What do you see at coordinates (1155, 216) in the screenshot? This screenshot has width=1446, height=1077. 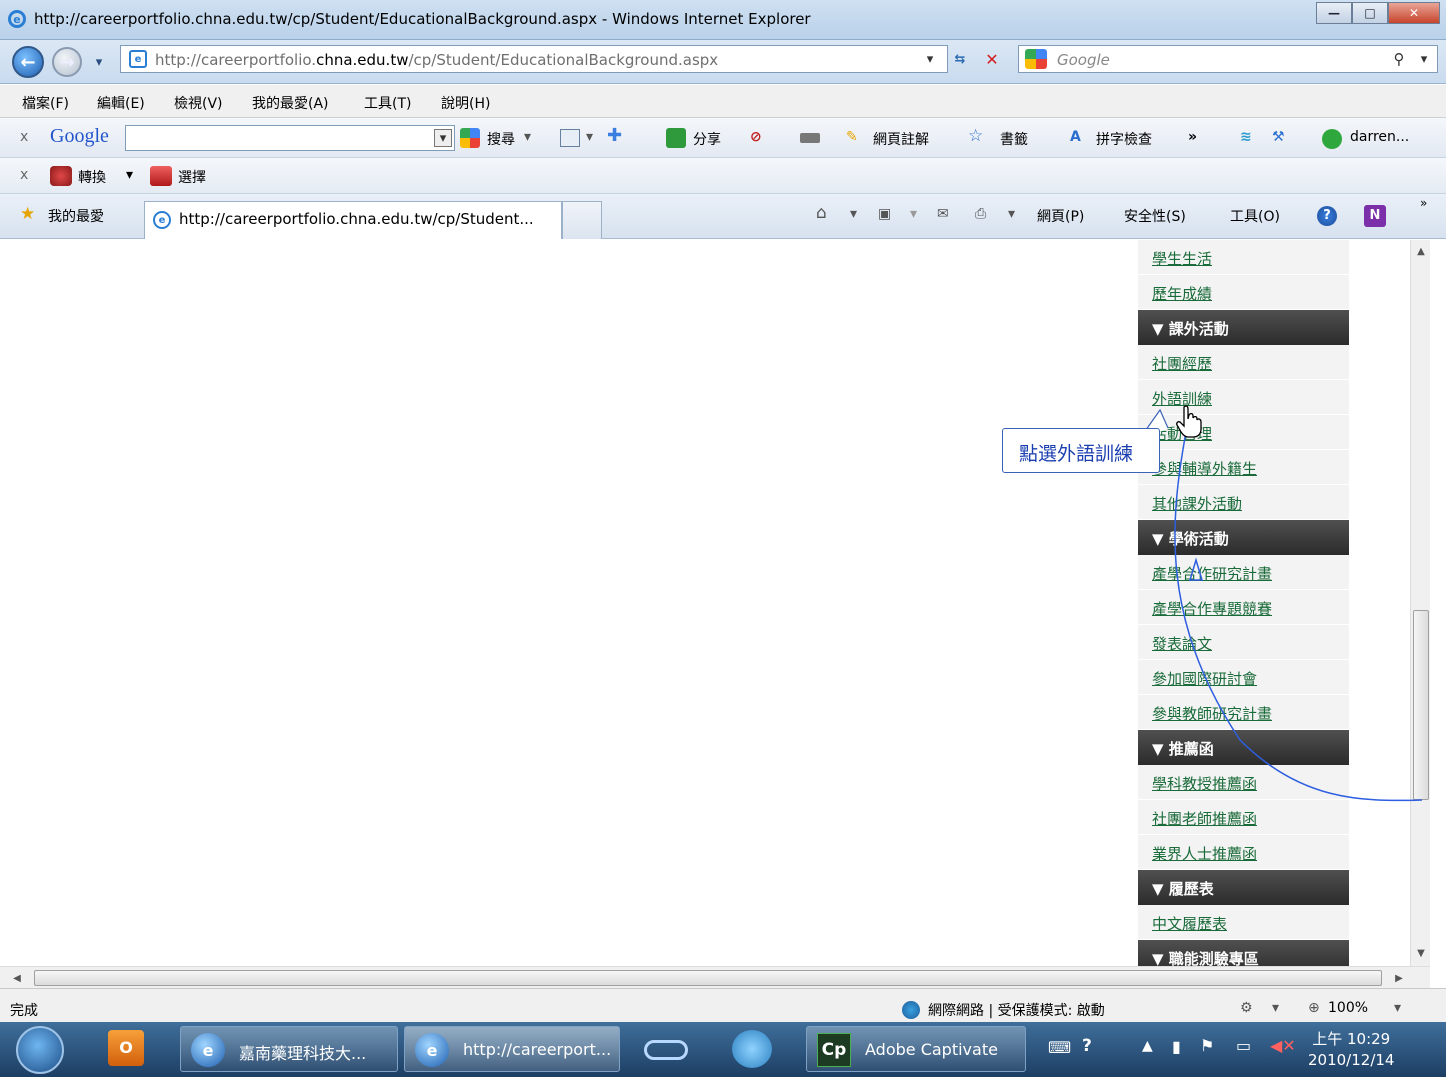 I see `safety-menu: 安全性(S)` at bounding box center [1155, 216].